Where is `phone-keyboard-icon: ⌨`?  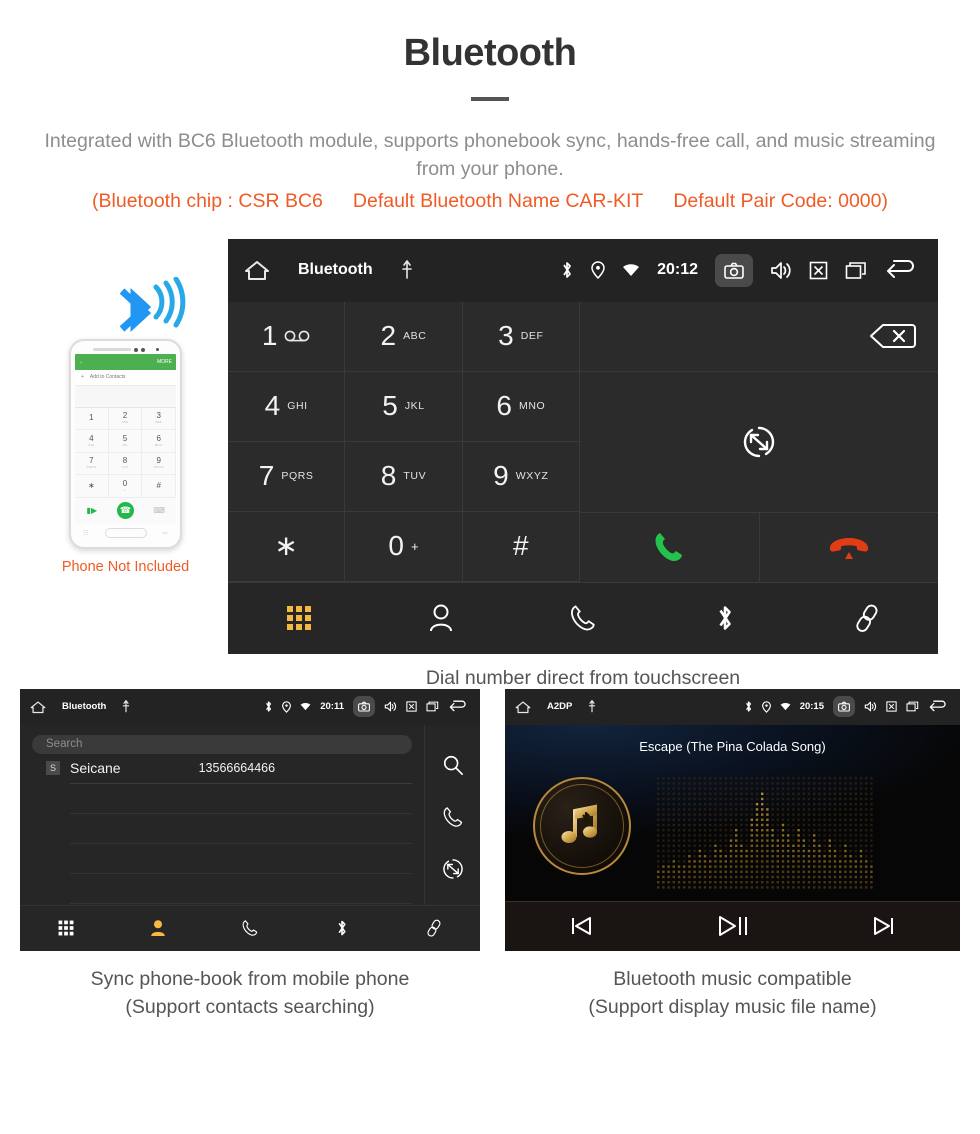
phone-keyboard-icon: ⌨ is located at coordinates (159, 511).